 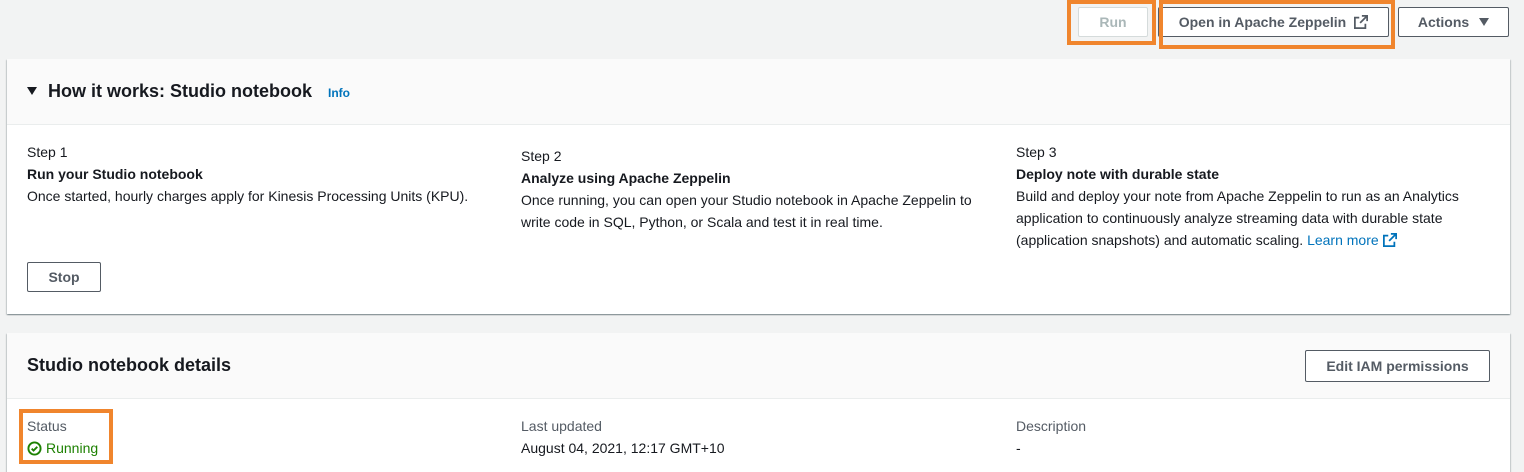 What do you see at coordinates (1118, 174) in the screenshot?
I see `step-title: Deploy note with durable state` at bounding box center [1118, 174].